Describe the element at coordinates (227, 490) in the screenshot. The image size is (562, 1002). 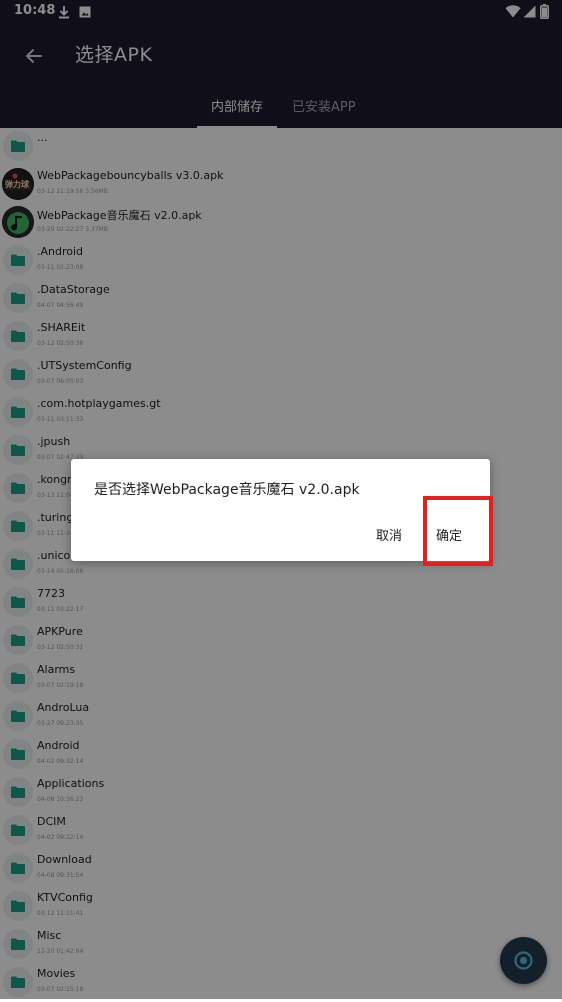
I see `dialog-message: 是否选择WebPackage音乐魔石 v2.0.apk` at that location.